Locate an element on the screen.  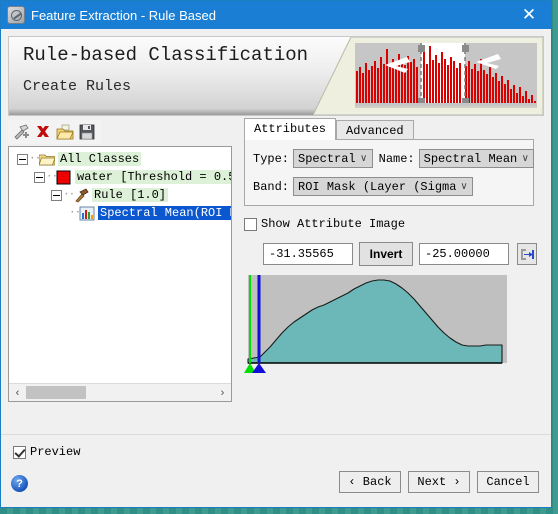
preview-checkbox is located at coordinates (19, 452).